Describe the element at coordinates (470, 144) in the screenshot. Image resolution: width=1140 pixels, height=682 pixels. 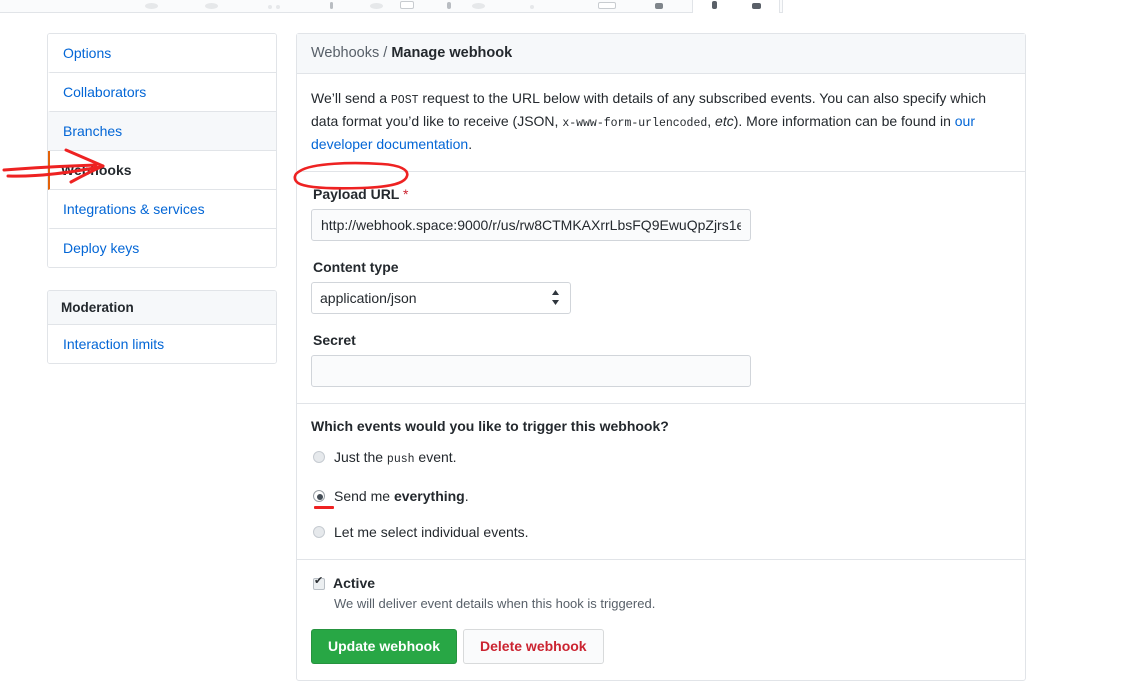
I see `desc-part5: .` at that location.